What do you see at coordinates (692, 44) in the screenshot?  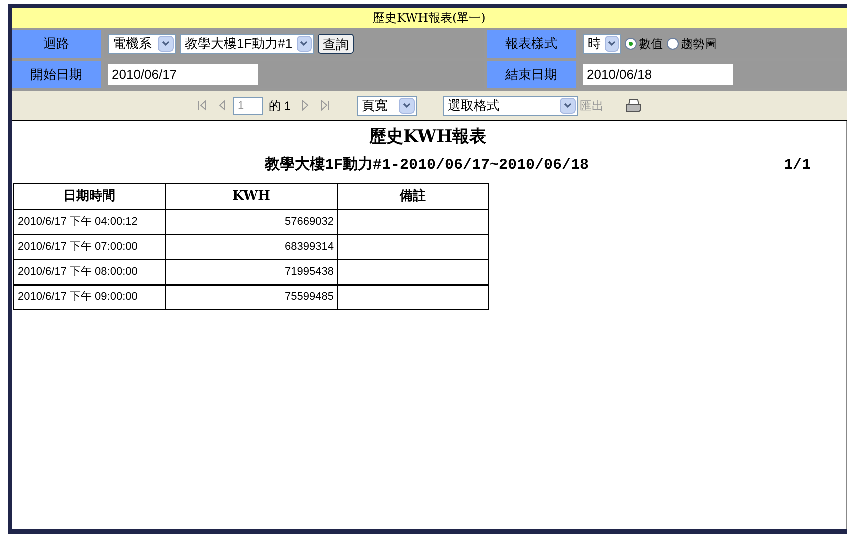 I see `radio-option: 趨勢圖` at bounding box center [692, 44].